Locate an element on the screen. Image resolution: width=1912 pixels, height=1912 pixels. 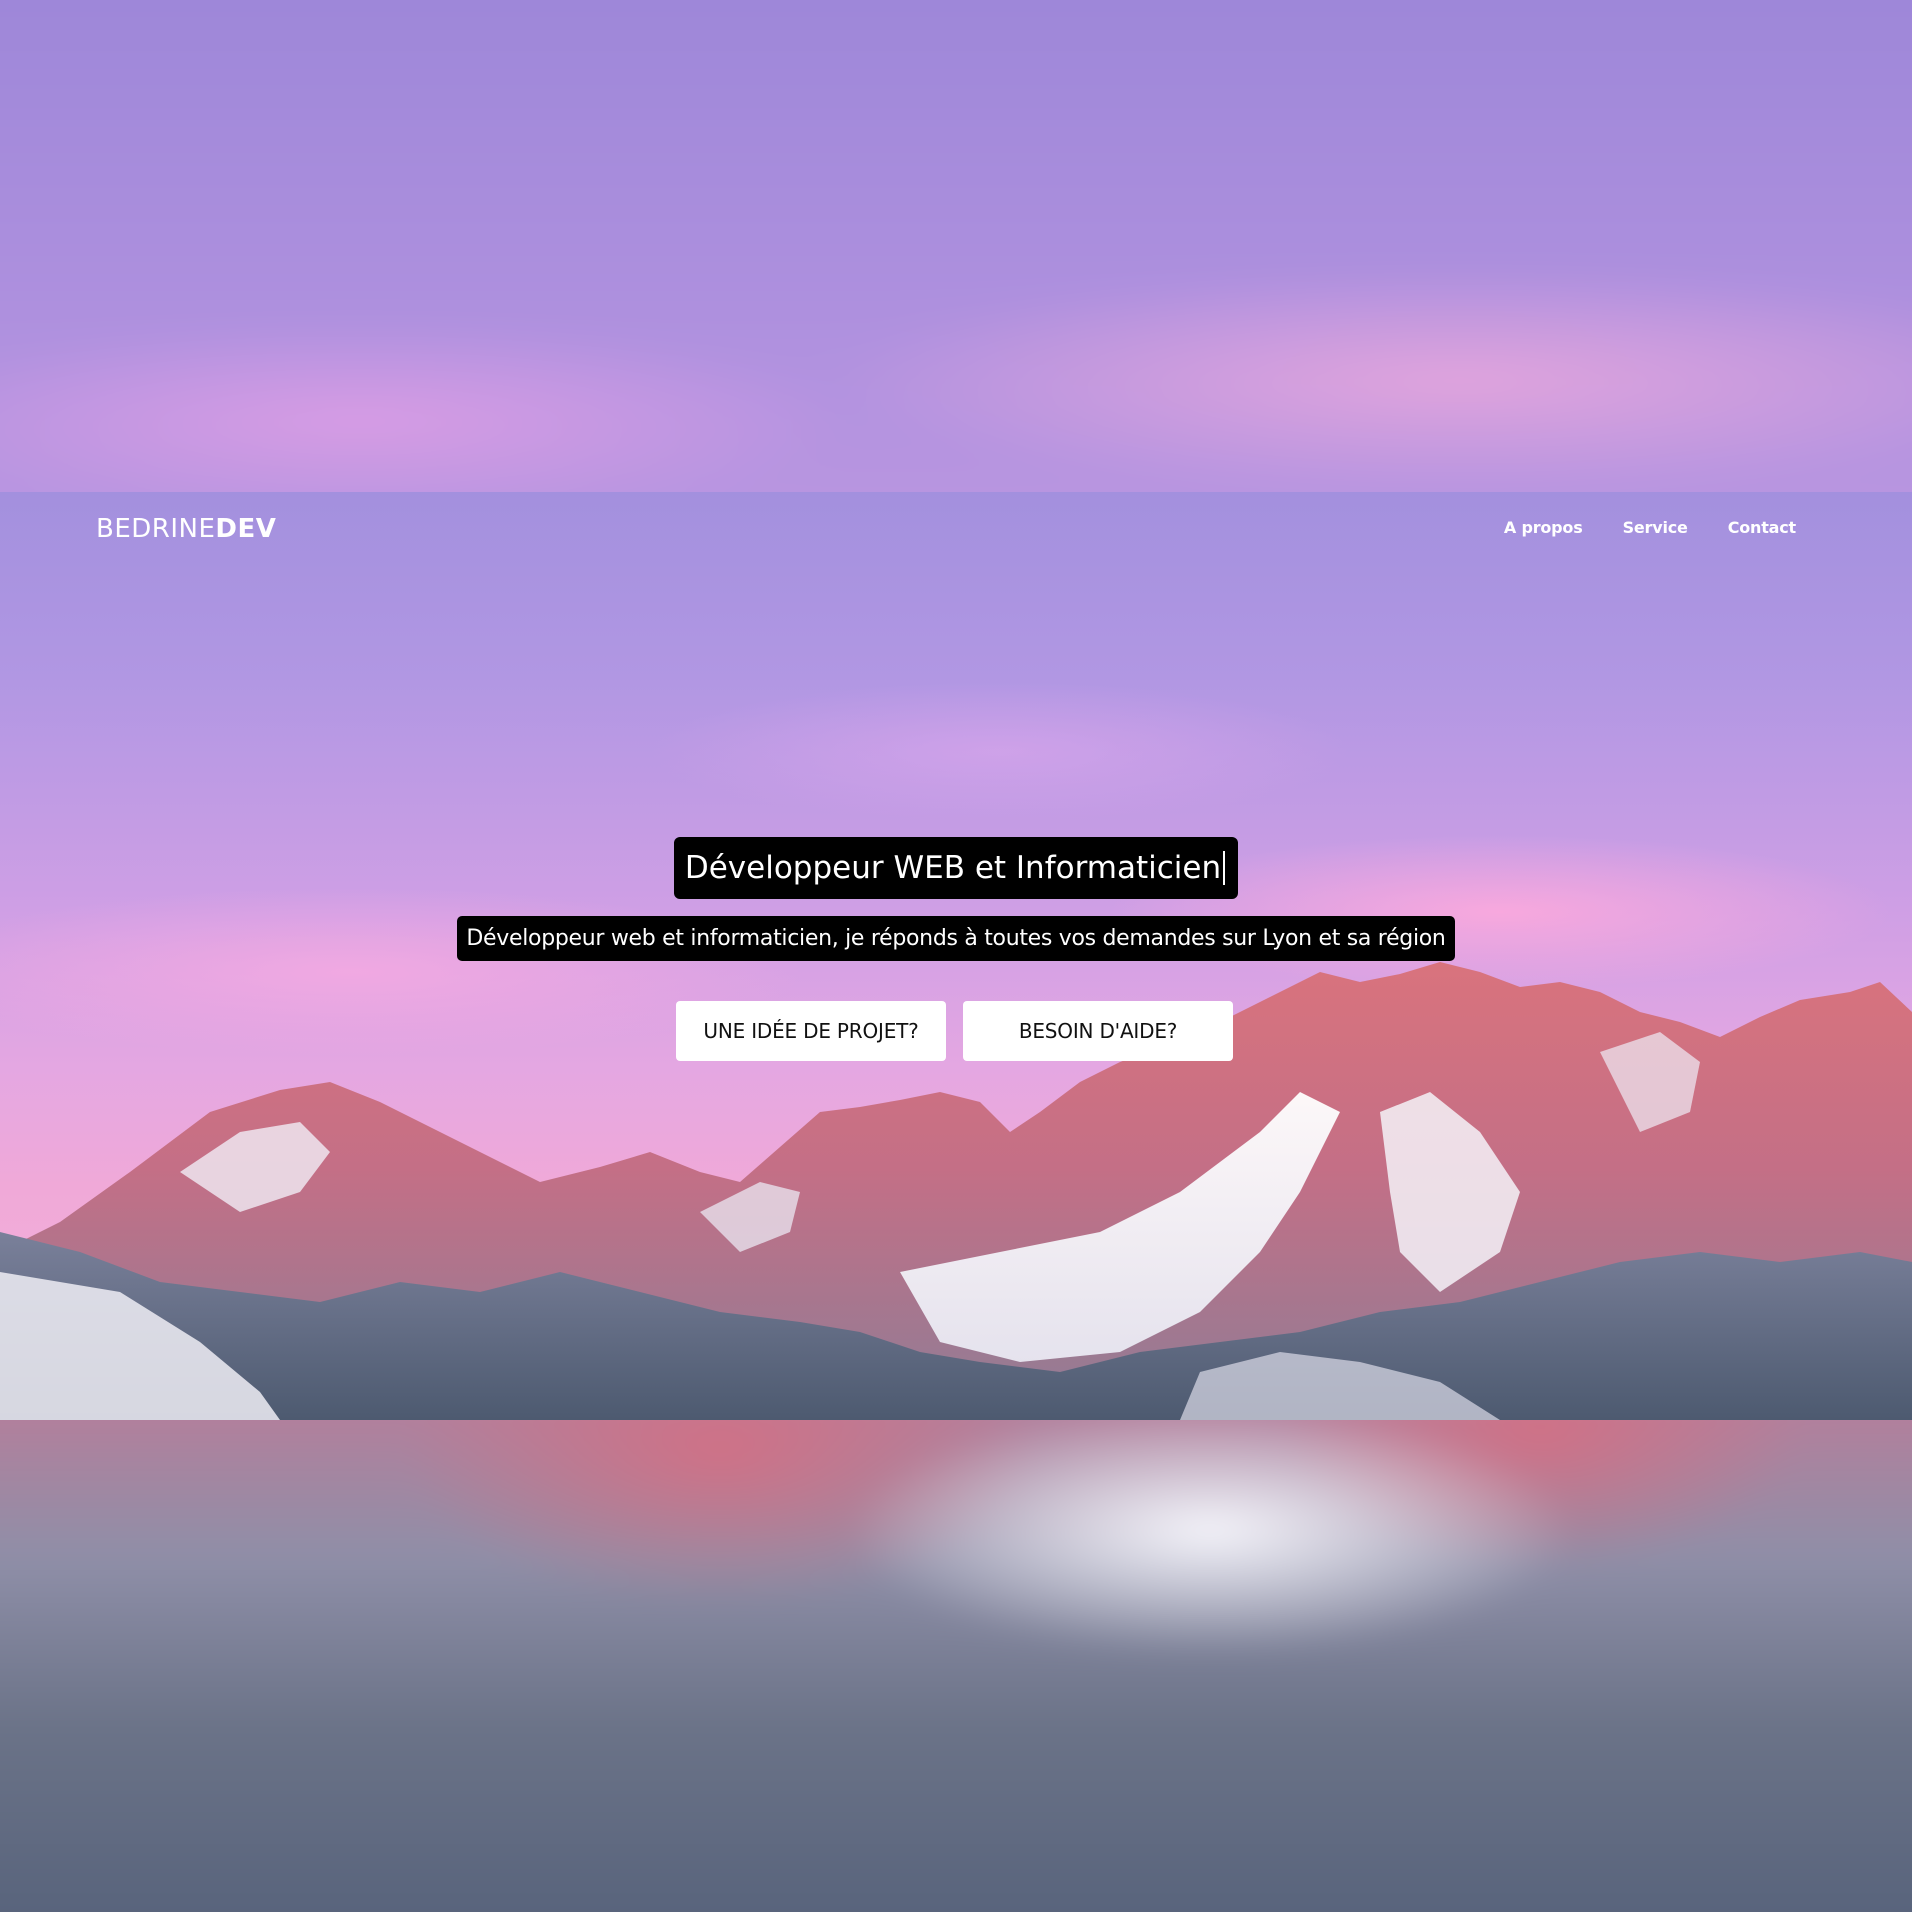
nav-links: A propos Service Contact is located at coordinates (1650, 527).